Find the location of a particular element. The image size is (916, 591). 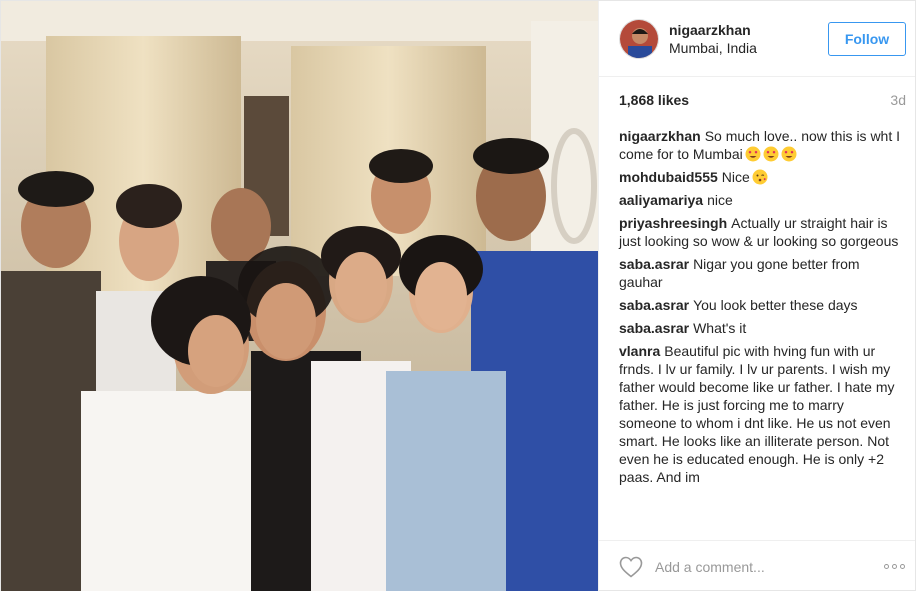

comment-username: vlanra is located at coordinates (639, 351).